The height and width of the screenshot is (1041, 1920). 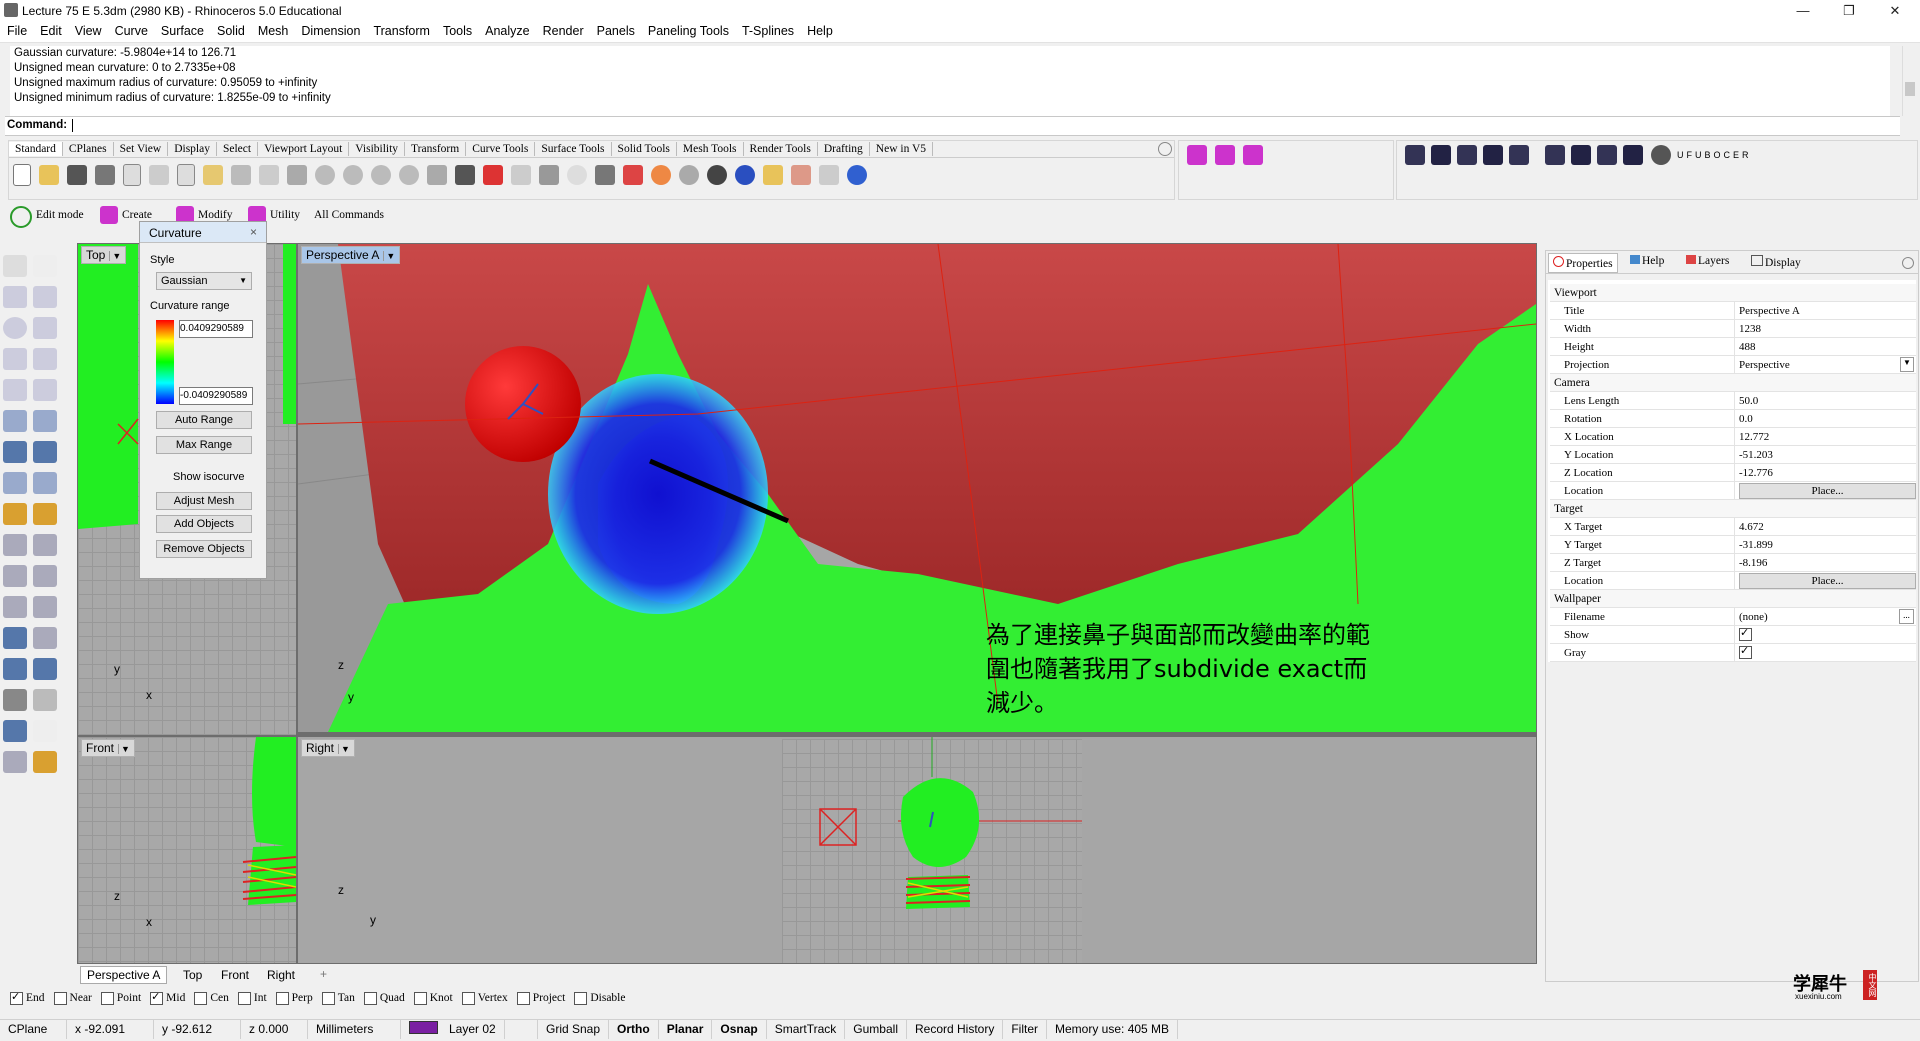 What do you see at coordinates (689, 175) in the screenshot?
I see `shaded-sphere-icon` at bounding box center [689, 175].